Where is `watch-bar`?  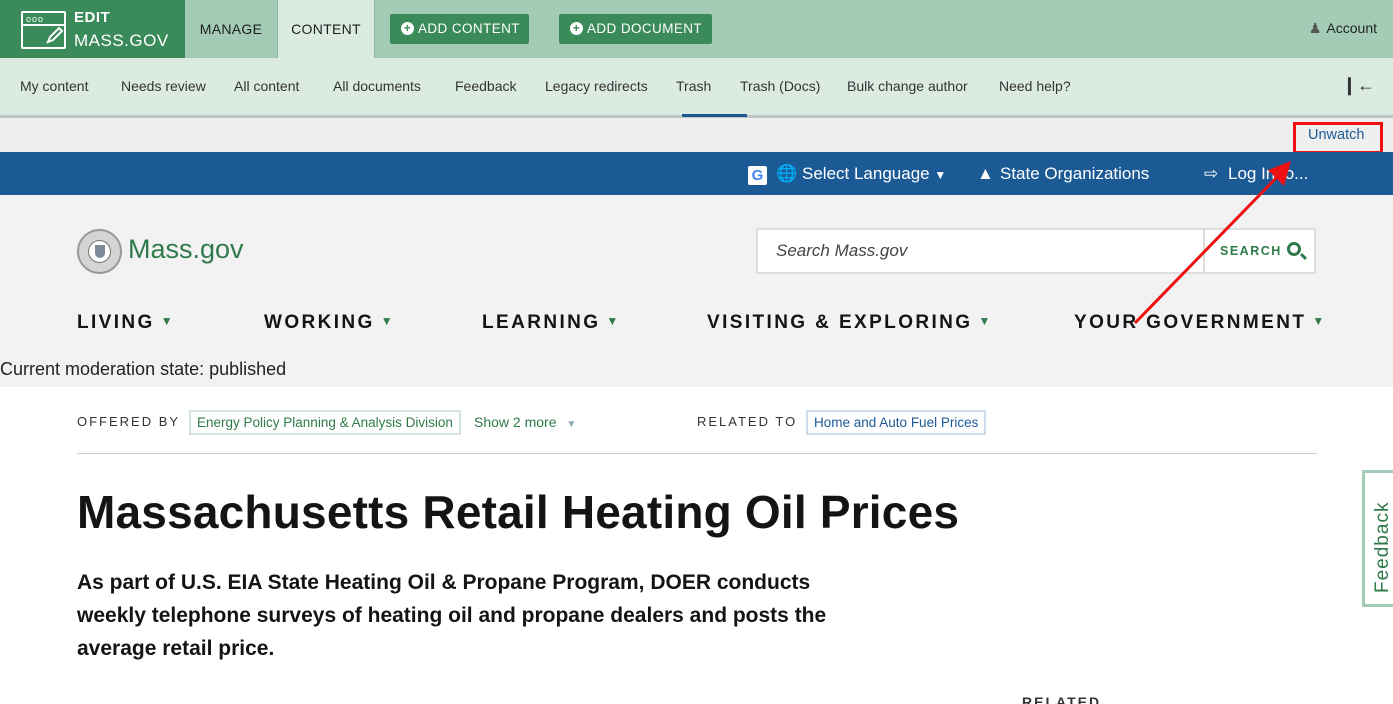 watch-bar is located at coordinates (696, 135).